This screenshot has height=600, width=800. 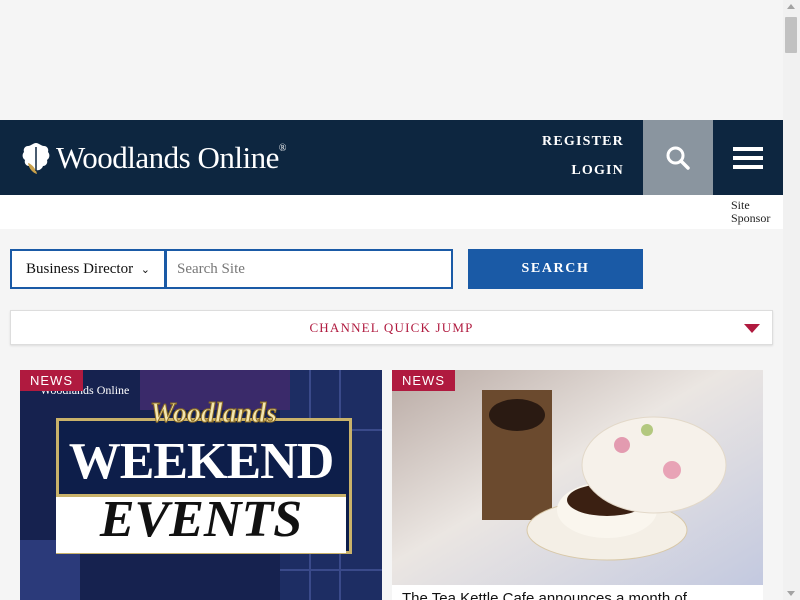 I want to click on search-toggle-button, so click(x=678, y=157).